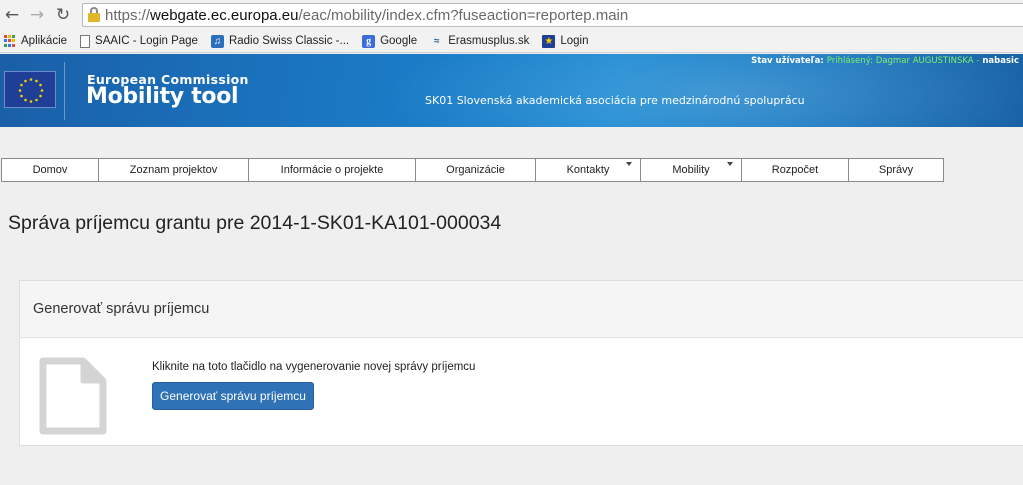 The image size is (1023, 485). I want to click on menu-item-label: Zoznam projektov, so click(173, 170).